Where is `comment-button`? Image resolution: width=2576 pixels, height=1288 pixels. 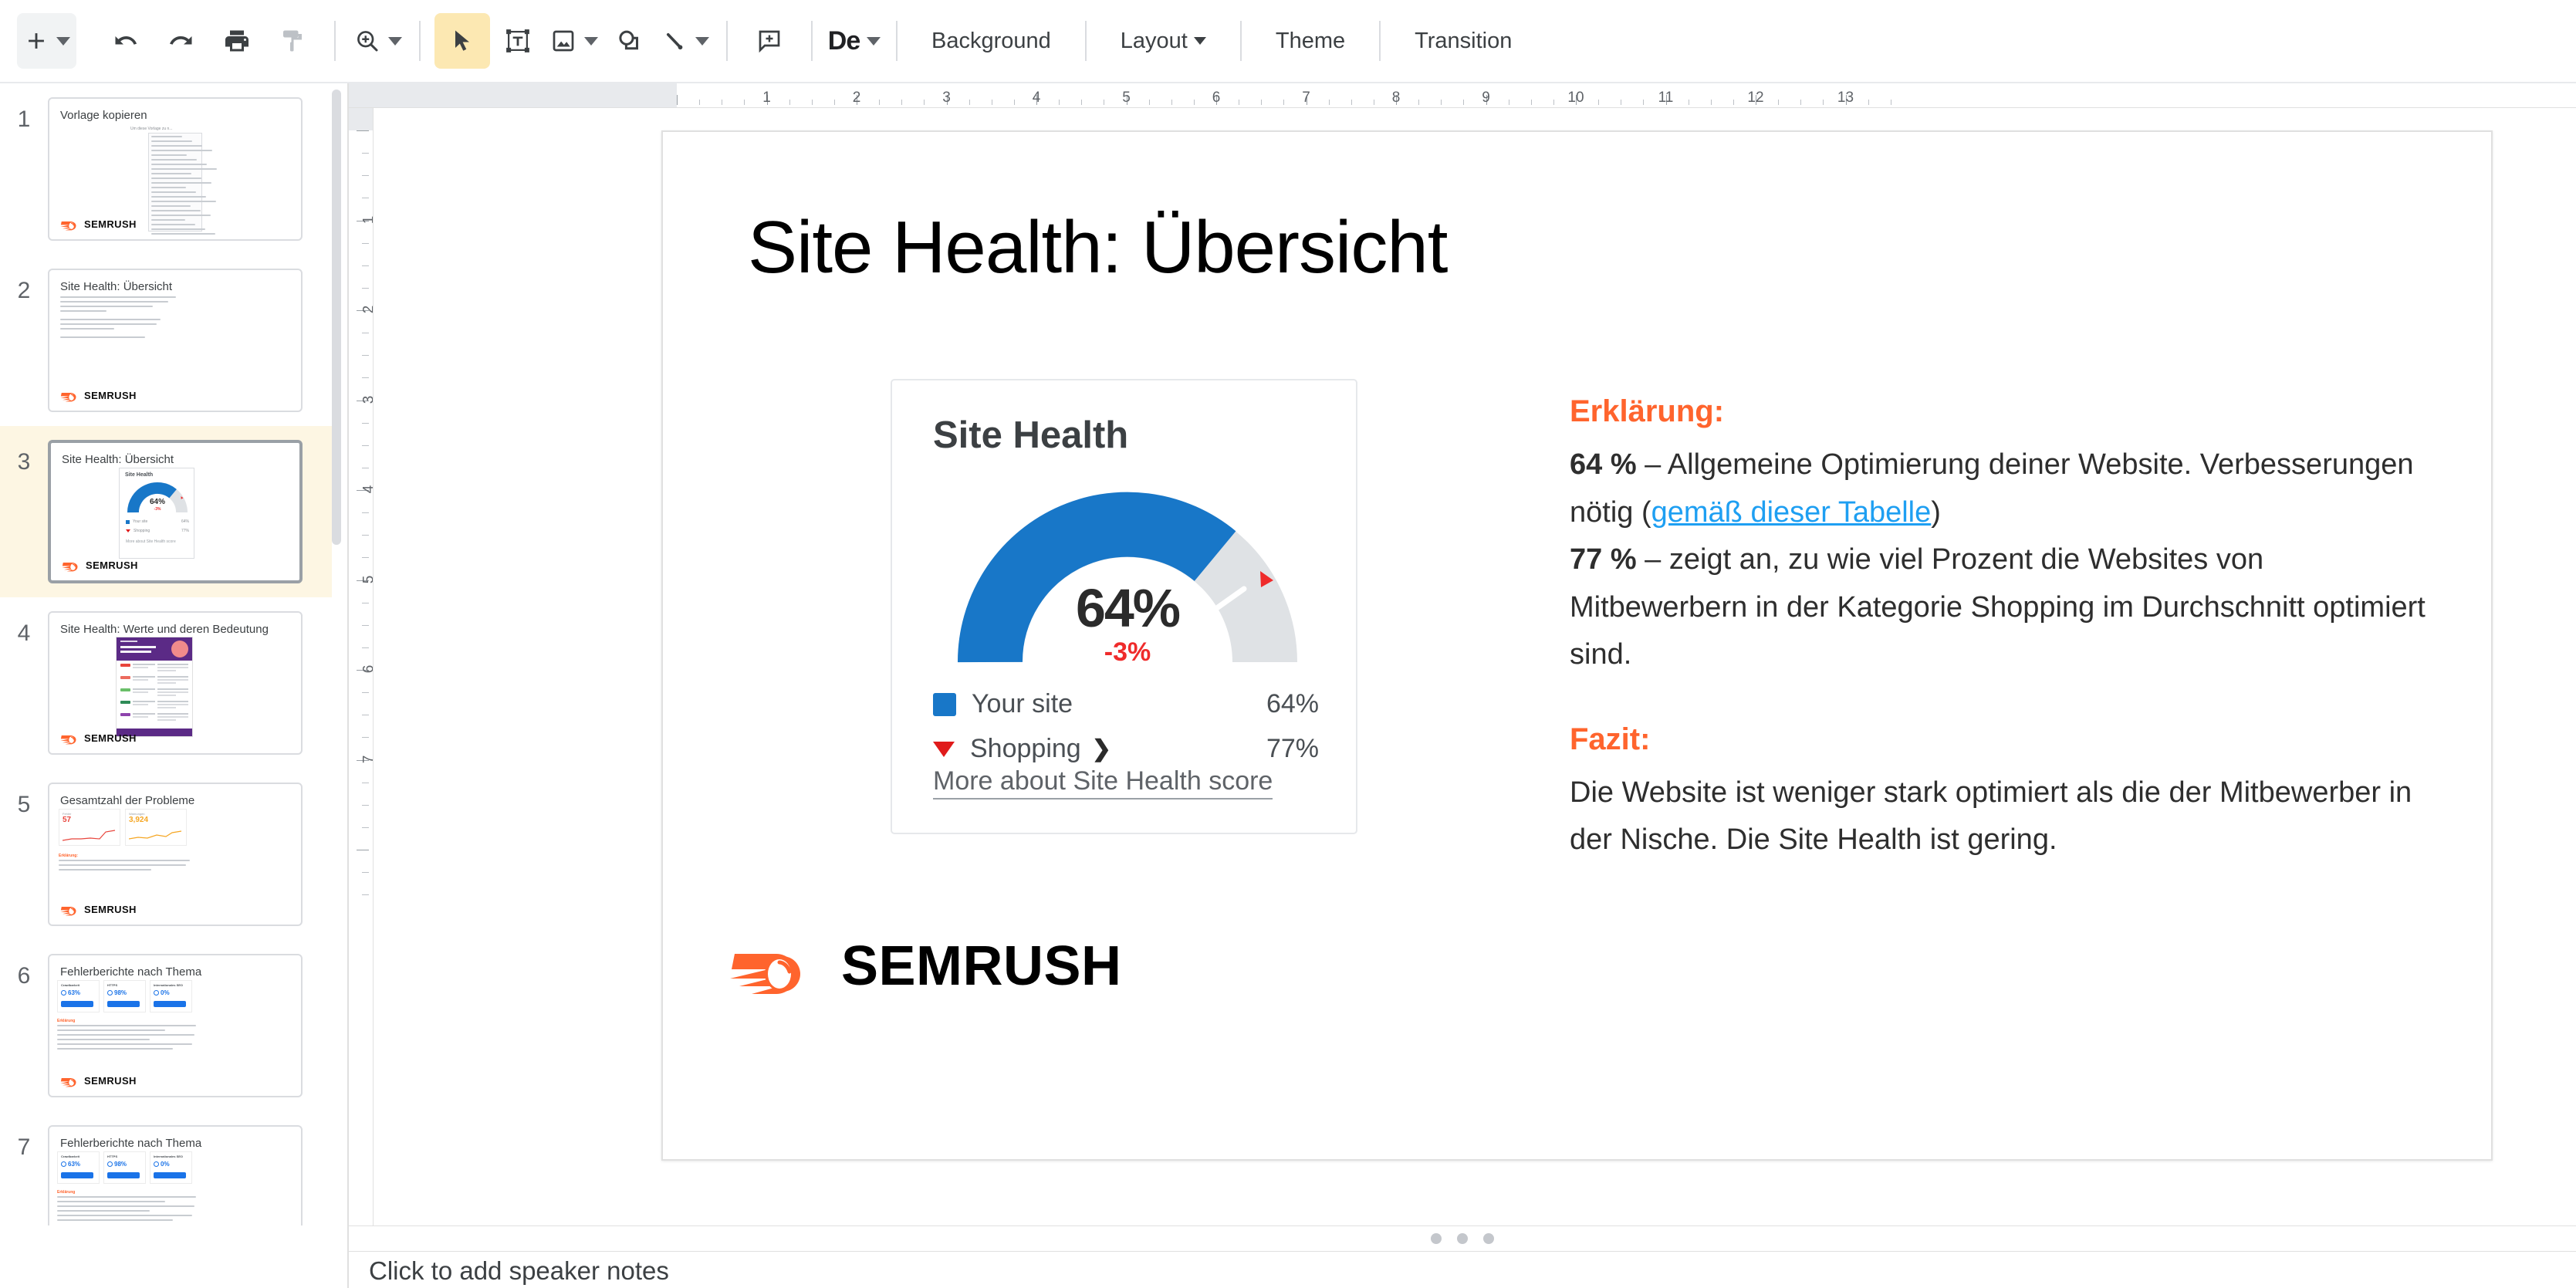
comment-button is located at coordinates (769, 41).